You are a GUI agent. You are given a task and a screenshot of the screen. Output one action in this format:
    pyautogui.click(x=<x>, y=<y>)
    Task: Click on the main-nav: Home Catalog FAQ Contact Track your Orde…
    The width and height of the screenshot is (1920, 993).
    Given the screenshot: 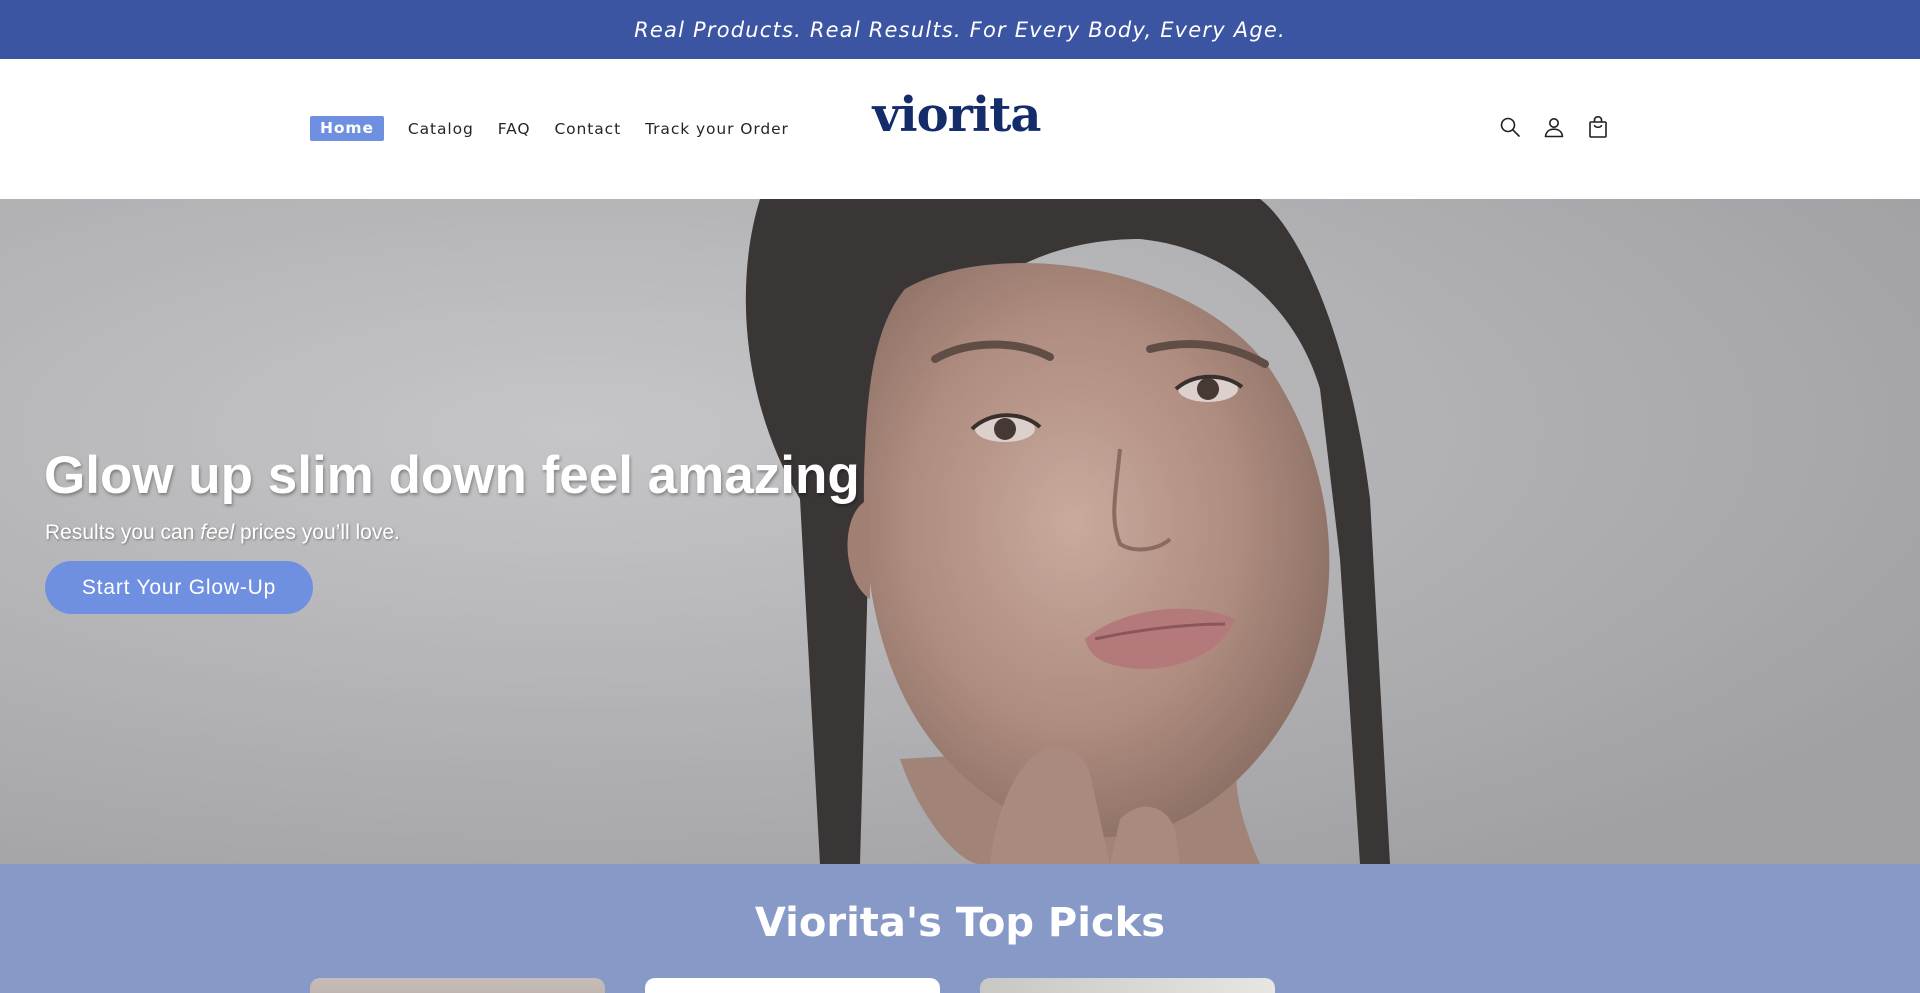 What is the action you would take?
    pyautogui.click(x=561, y=128)
    